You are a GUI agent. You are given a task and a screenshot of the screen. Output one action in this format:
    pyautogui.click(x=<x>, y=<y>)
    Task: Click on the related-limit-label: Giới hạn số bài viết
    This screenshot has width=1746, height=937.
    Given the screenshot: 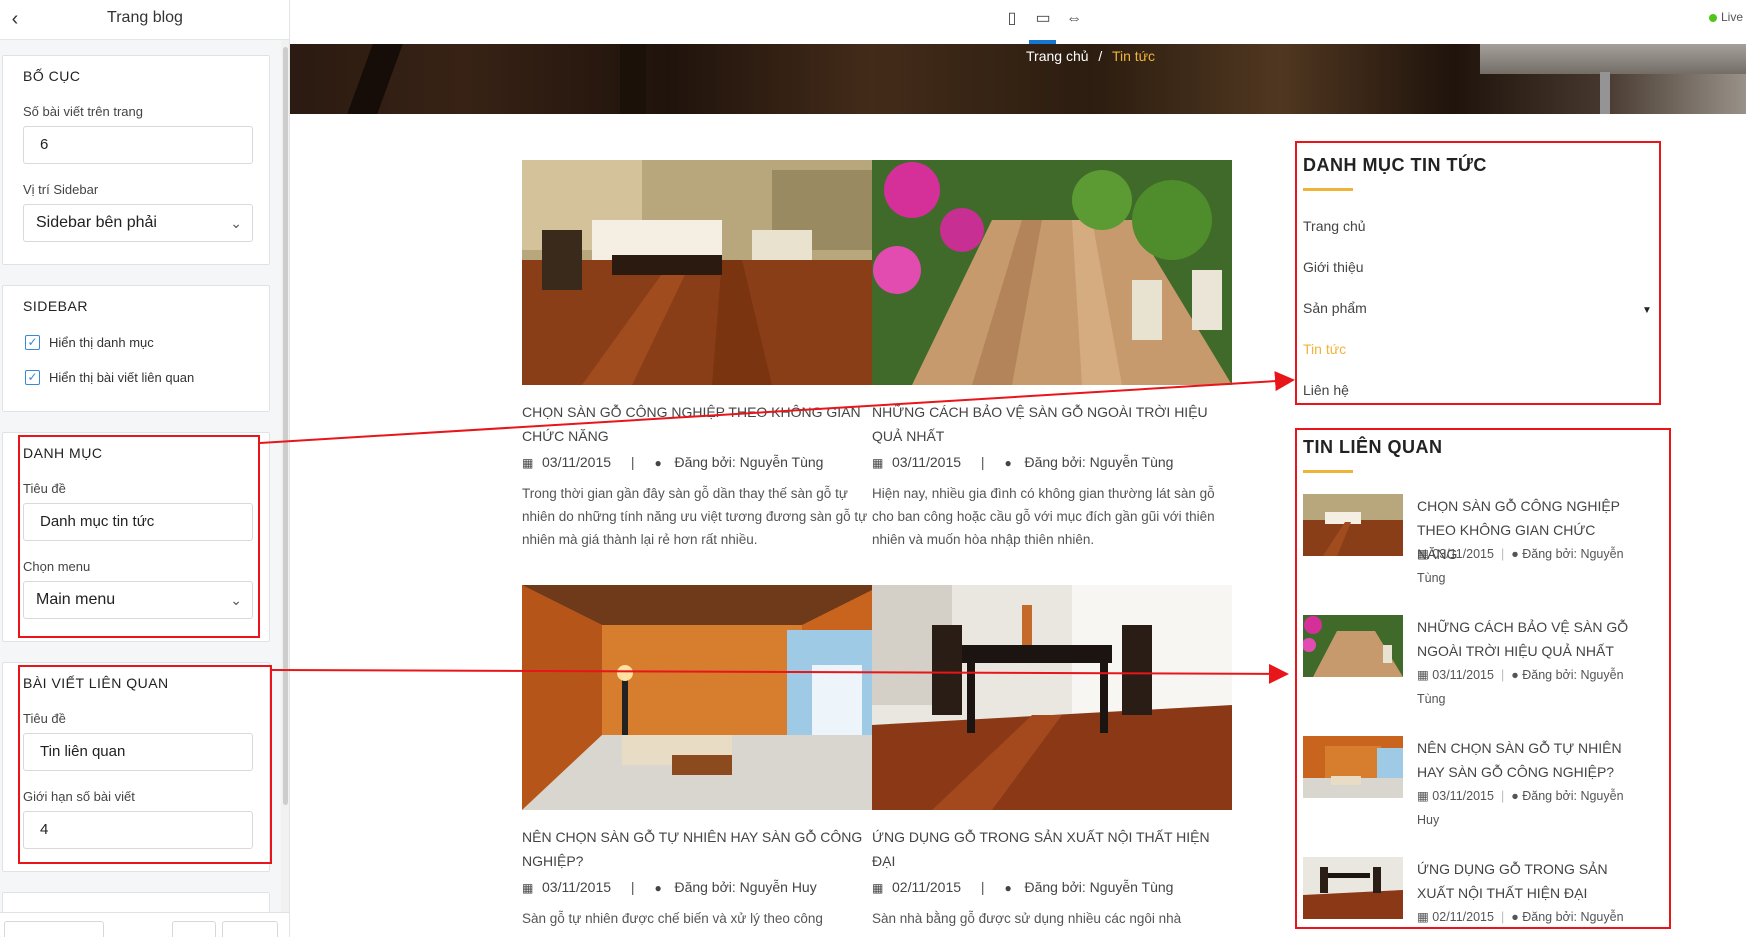 What is the action you would take?
    pyautogui.click(x=79, y=796)
    